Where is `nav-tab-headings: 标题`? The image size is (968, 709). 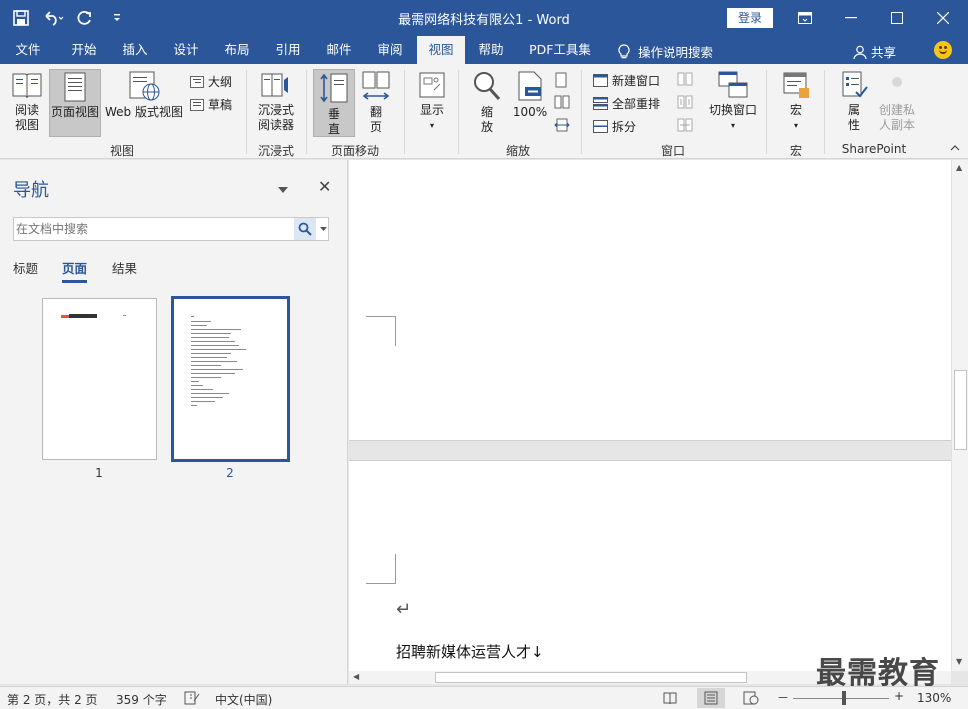 nav-tab-headings: 标题 is located at coordinates (25, 267).